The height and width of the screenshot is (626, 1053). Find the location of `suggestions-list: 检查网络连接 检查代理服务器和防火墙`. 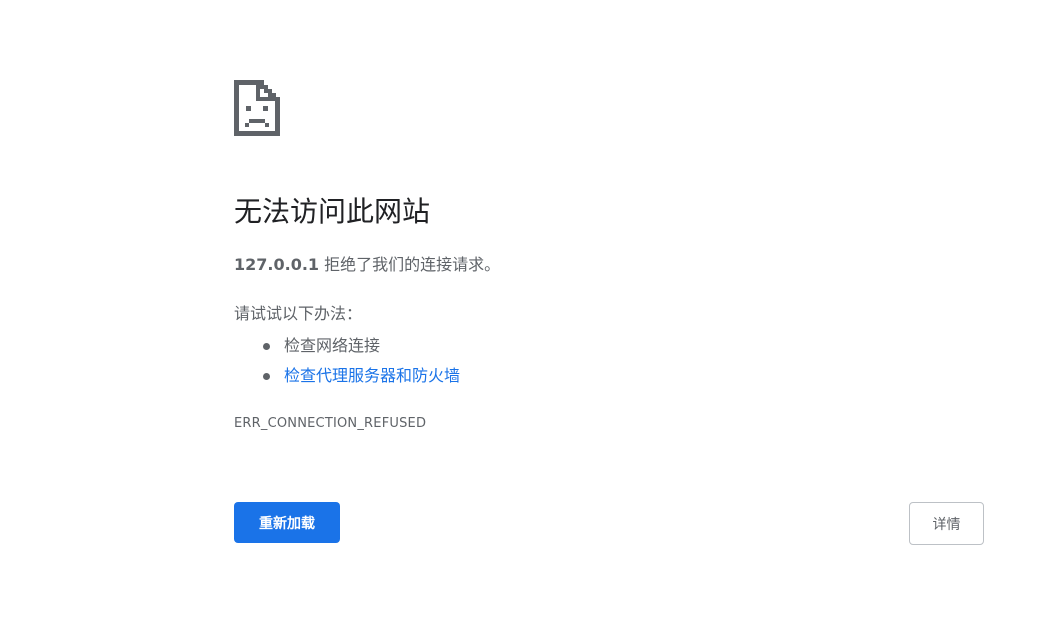

suggestions-list: 检查网络连接 检查代理服务器和防火墙 is located at coordinates (347, 361).